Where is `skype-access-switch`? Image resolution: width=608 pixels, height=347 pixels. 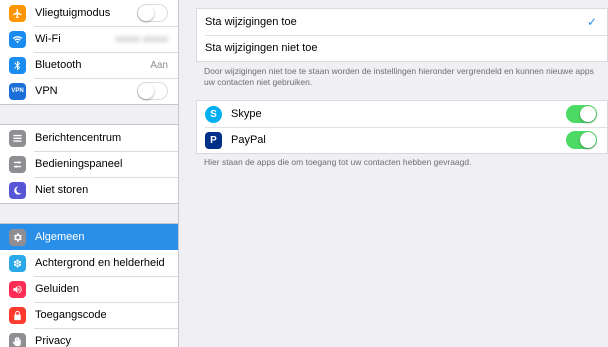 skype-access-switch is located at coordinates (581, 114).